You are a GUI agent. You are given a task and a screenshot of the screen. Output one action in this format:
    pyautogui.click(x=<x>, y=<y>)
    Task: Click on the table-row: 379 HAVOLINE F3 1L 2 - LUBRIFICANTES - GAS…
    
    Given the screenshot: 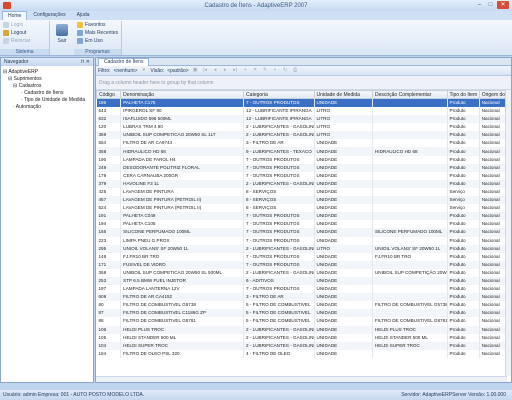 What is the action you would take?
    pyautogui.click(x=304, y=183)
    